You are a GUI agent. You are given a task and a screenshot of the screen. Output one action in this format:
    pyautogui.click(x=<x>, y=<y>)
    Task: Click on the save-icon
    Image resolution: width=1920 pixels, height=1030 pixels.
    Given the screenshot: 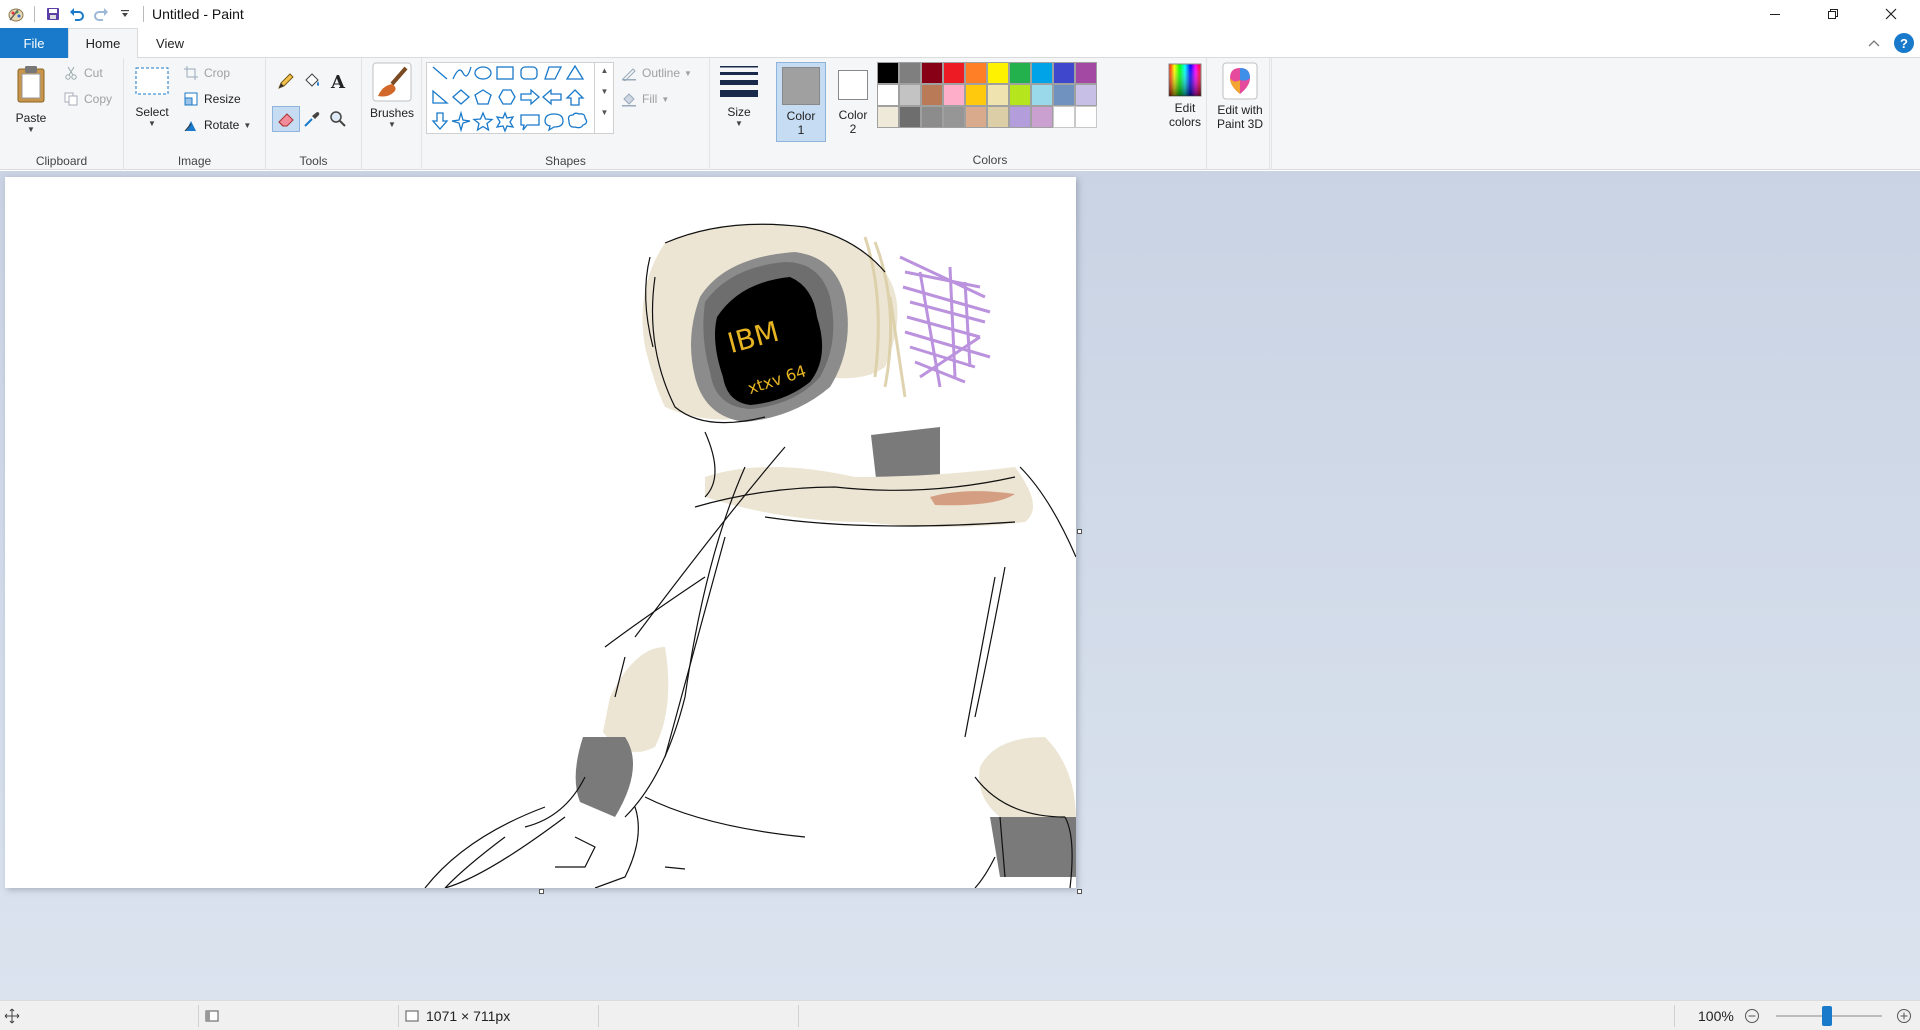 What is the action you would take?
    pyautogui.click(x=53, y=14)
    